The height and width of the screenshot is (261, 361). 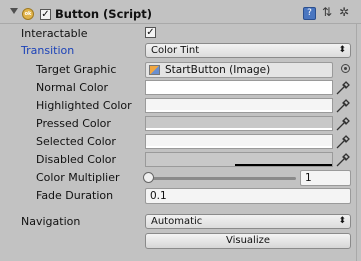 I want to click on transition-row: Transition Color Tint ⬍, so click(x=180, y=51).